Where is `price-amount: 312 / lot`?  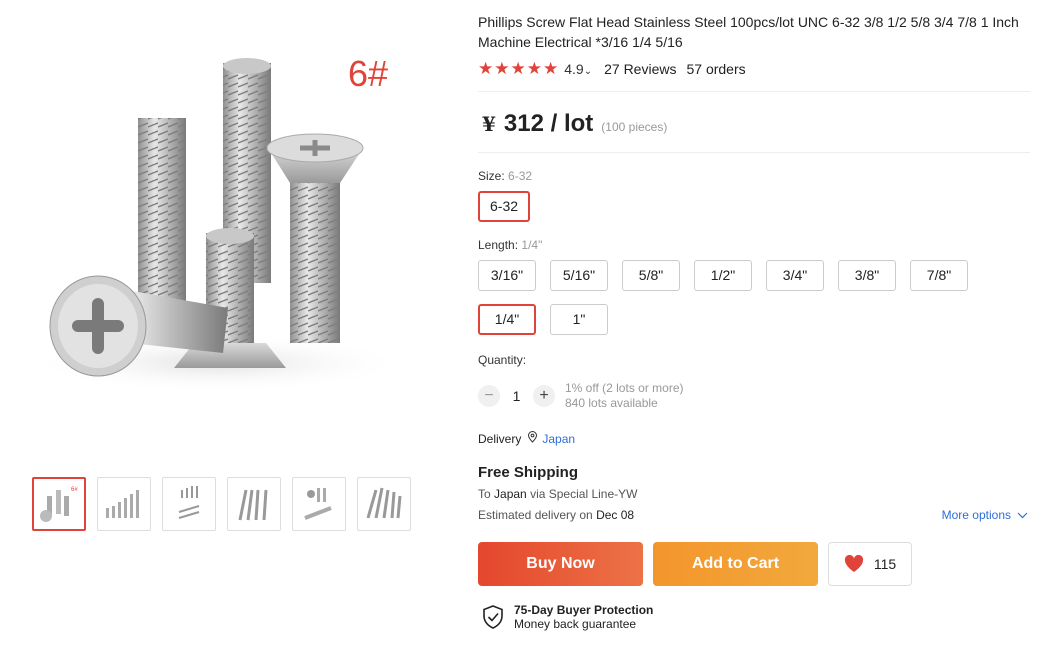
price-amount: 312 / lot is located at coordinates (548, 123).